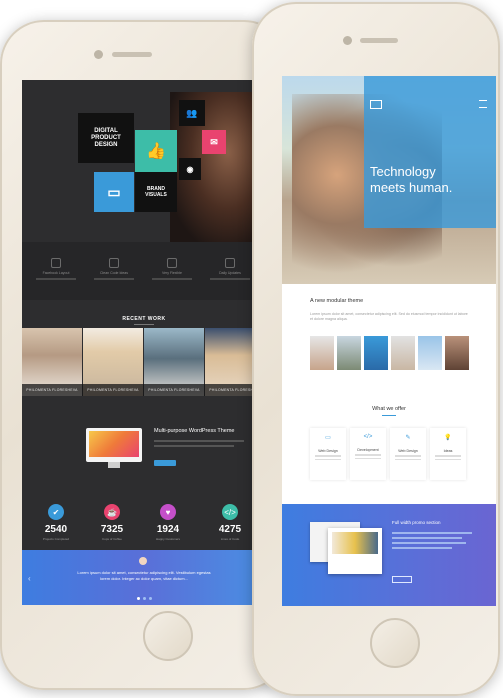 Image resolution: width=503 pixels, height=698 pixels. Describe the element at coordinates (168, 512) in the screenshot. I see `heart-icon: ♥` at that location.